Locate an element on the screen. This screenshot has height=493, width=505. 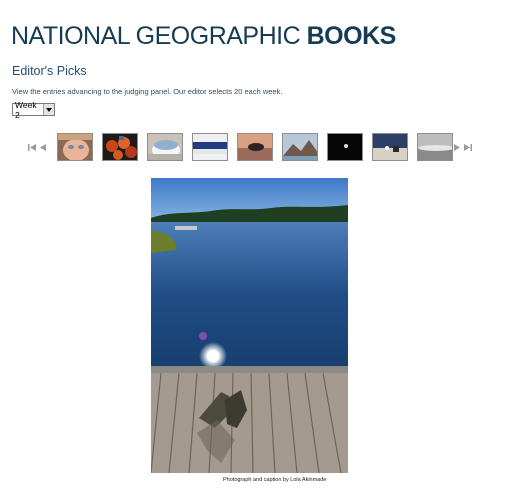
section-title: Editor's Picks is located at coordinates (49, 71).